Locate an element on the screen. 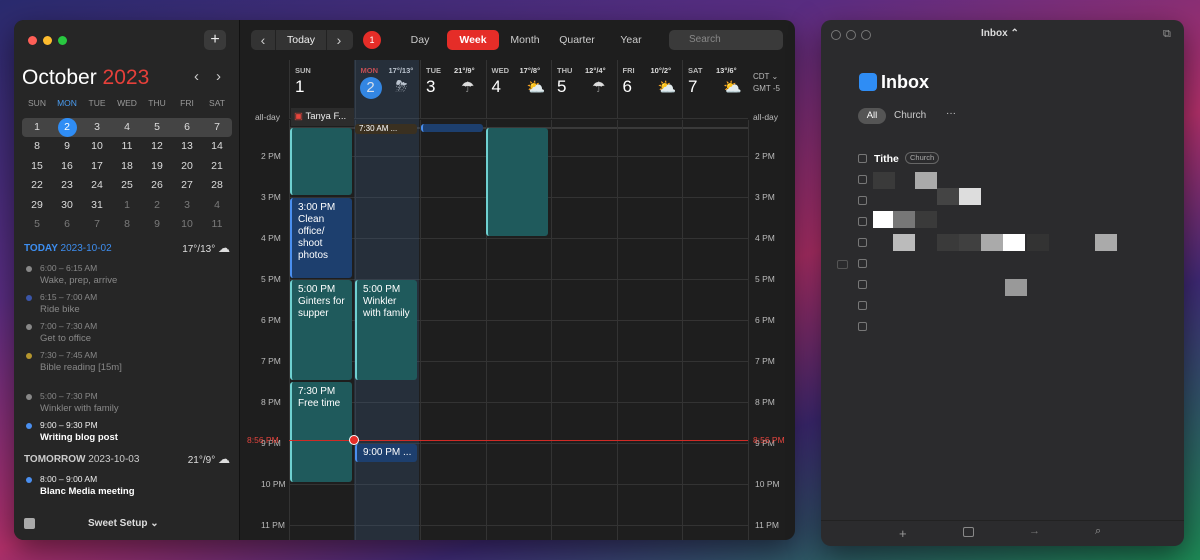  prev-week-button: ‹ is located at coordinates (263, 40).